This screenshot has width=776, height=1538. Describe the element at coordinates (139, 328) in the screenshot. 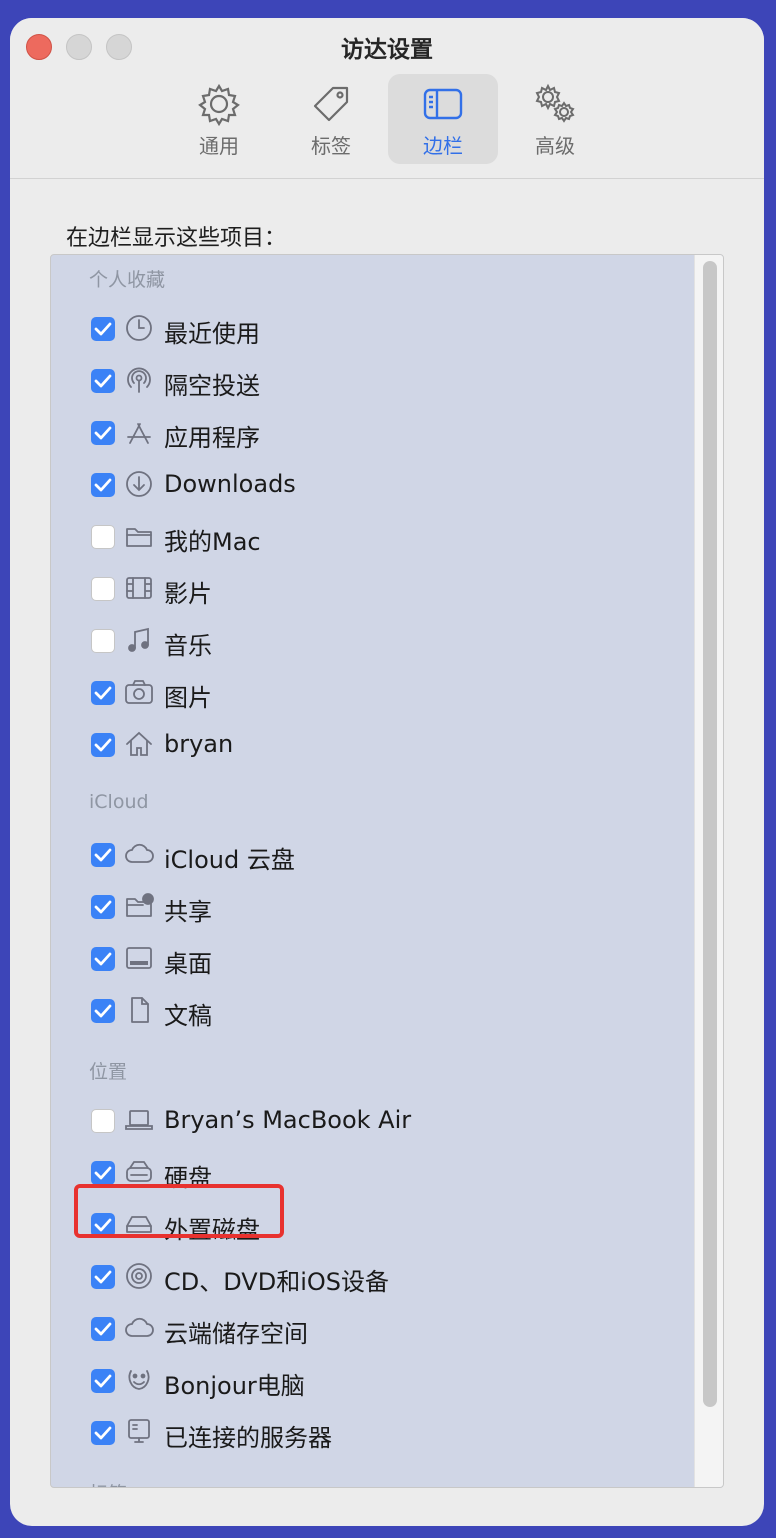

I see `clock-icon` at that location.